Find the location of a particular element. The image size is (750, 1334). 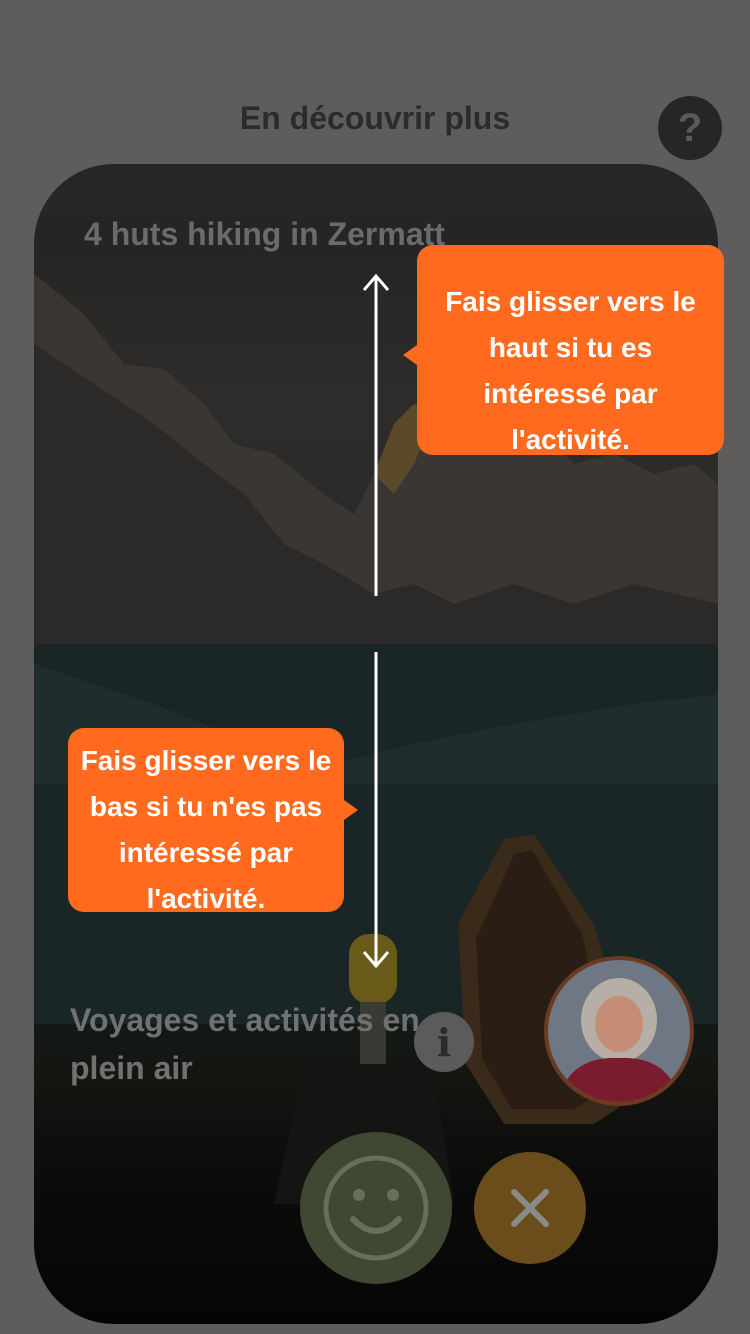

smiley-icon is located at coordinates (376, 1208).